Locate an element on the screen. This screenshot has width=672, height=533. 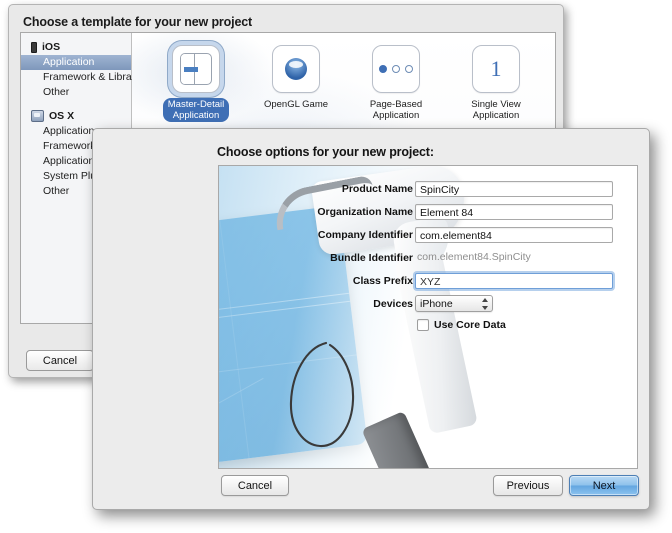
back-cancel-button: Cancel is located at coordinates (60, 360).